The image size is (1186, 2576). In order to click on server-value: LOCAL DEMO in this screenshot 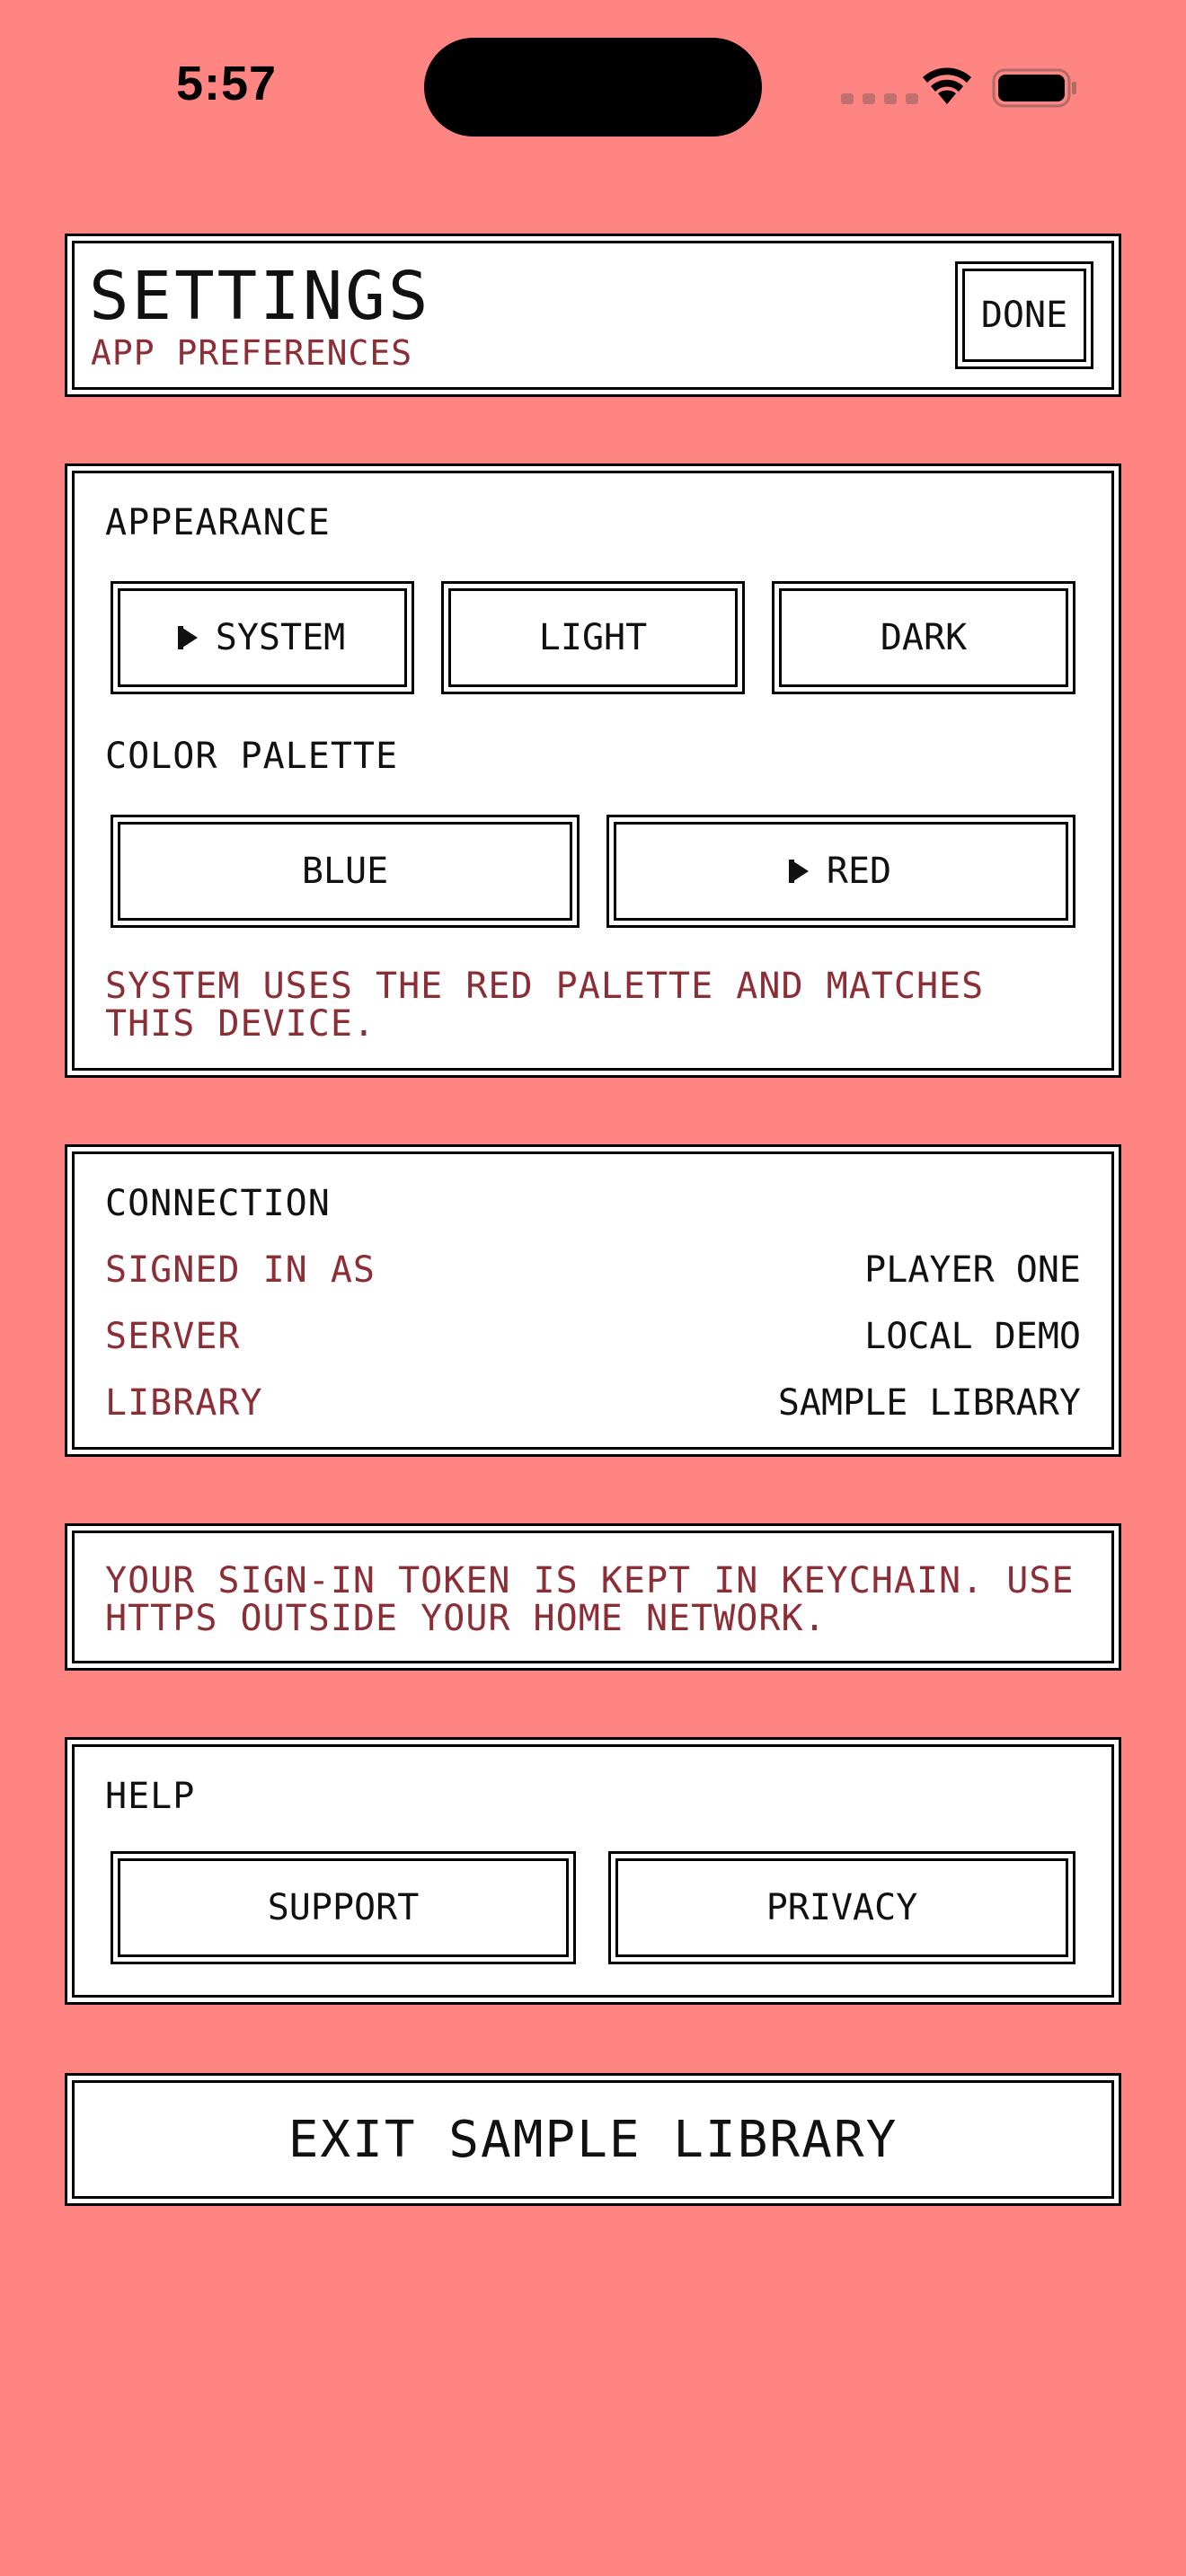, I will do `click(972, 1336)`.